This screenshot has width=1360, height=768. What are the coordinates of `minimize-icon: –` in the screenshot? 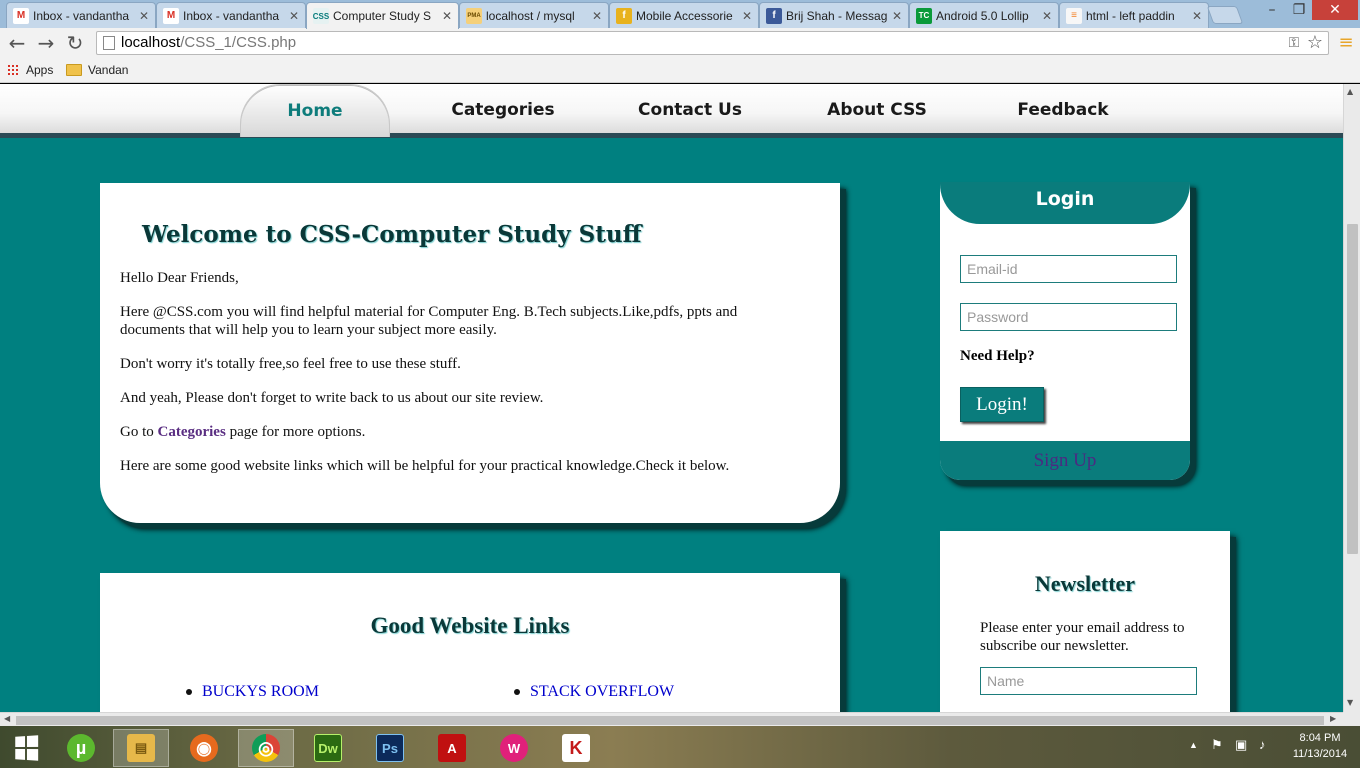 It's located at (1272, 10).